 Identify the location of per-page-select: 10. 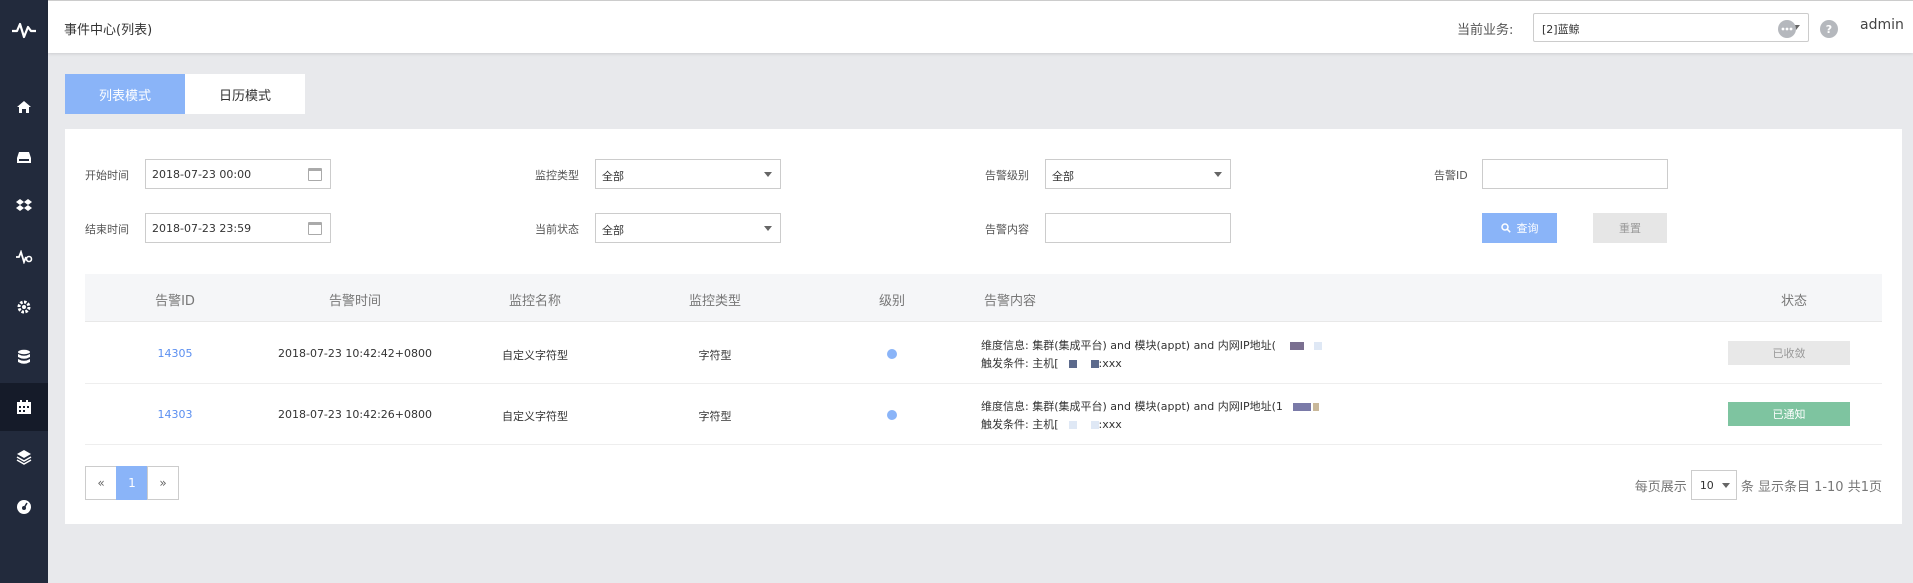
(1713, 485).